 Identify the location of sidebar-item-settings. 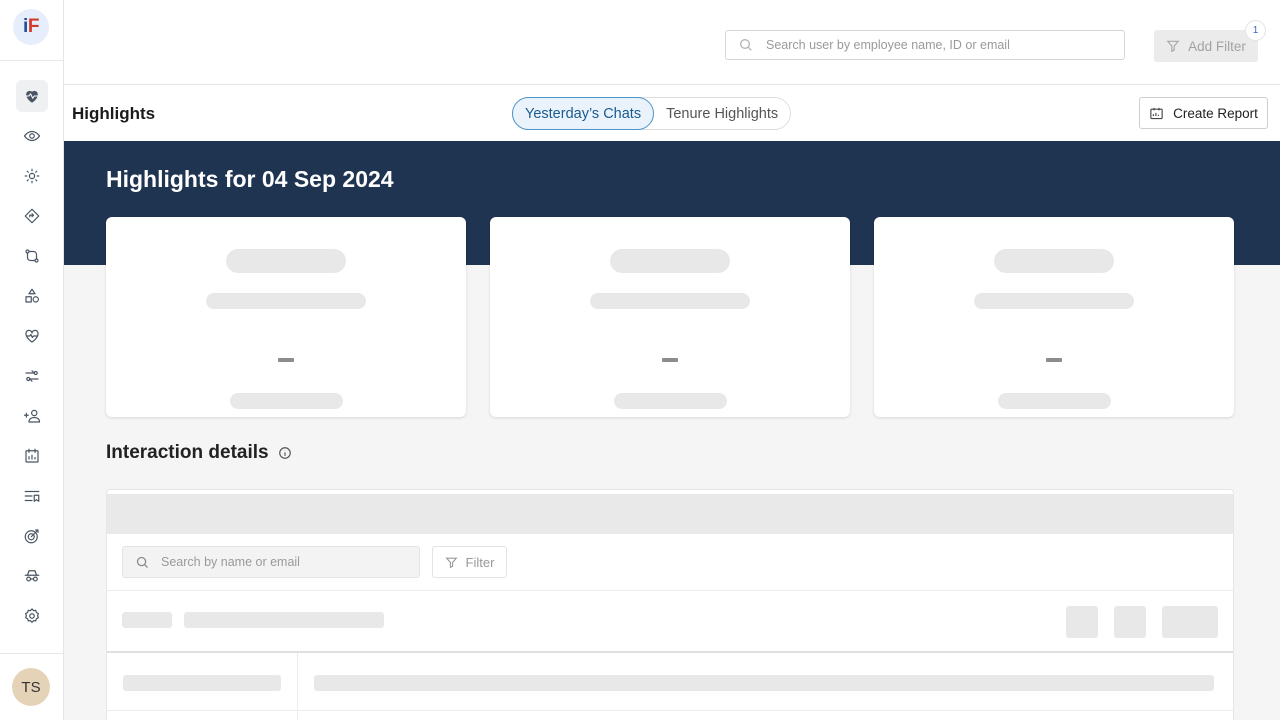
(31, 616).